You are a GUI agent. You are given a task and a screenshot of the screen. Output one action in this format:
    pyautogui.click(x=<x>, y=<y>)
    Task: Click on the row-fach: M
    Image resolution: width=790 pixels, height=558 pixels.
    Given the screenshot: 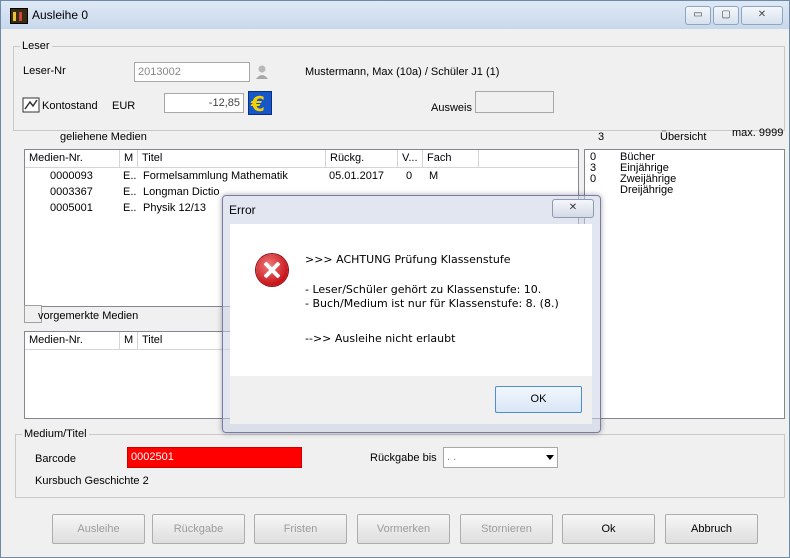 What is the action you would take?
    pyautogui.click(x=434, y=176)
    